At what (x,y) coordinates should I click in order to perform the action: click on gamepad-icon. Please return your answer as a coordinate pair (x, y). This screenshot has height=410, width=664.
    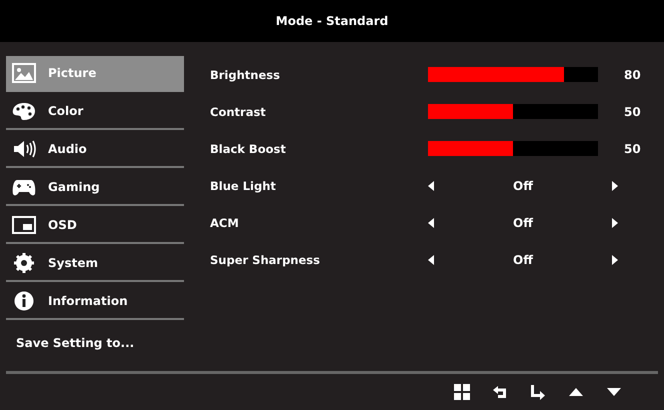
    Looking at the image, I should click on (24, 187).